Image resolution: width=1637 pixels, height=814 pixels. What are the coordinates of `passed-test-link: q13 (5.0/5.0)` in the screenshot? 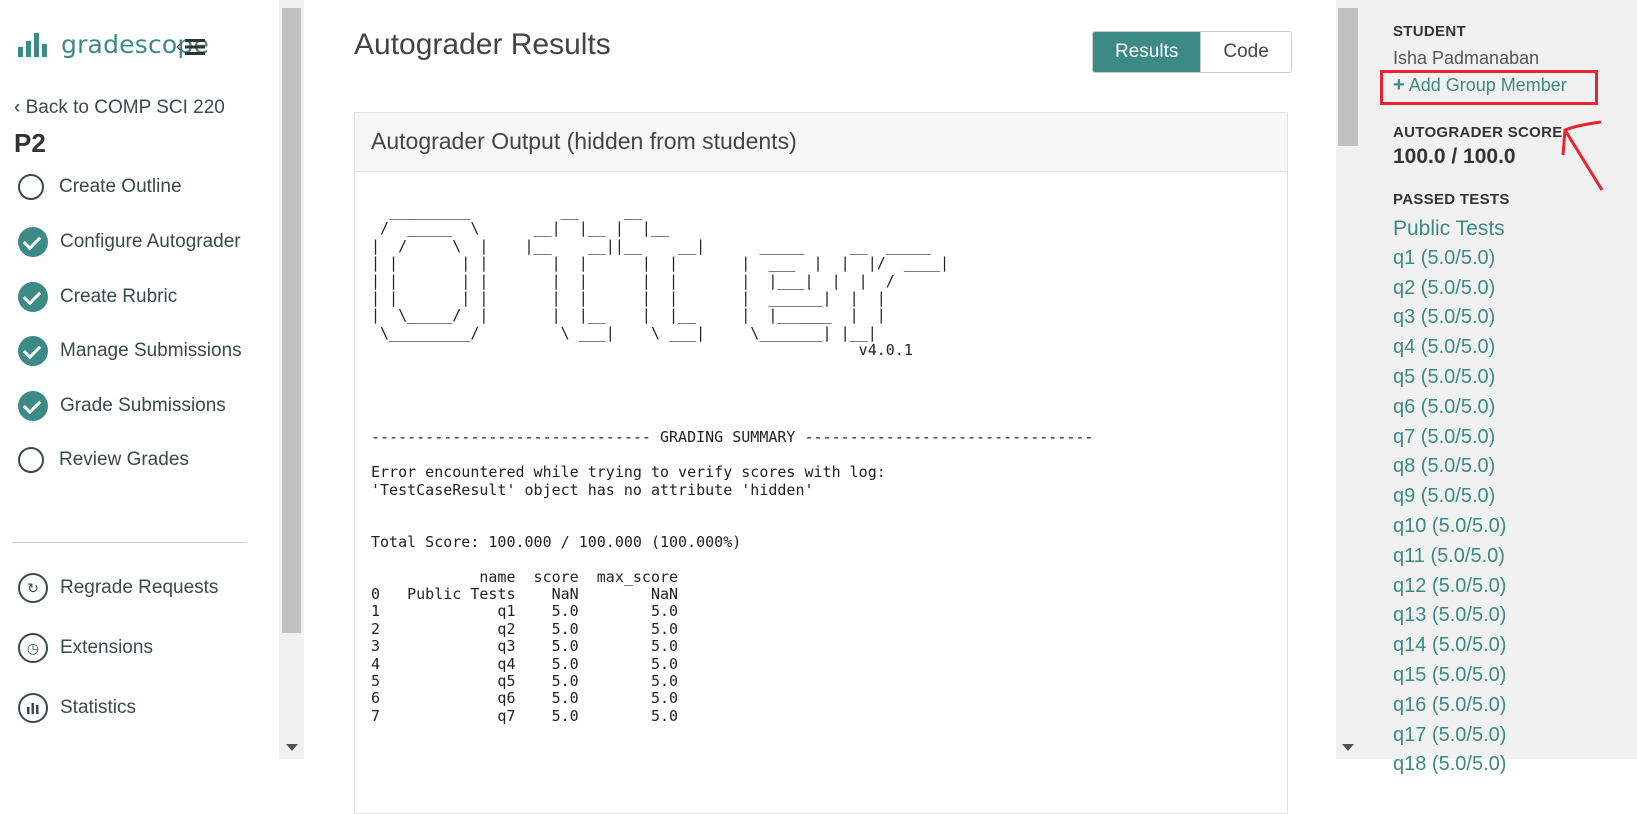 It's located at (1449, 616).